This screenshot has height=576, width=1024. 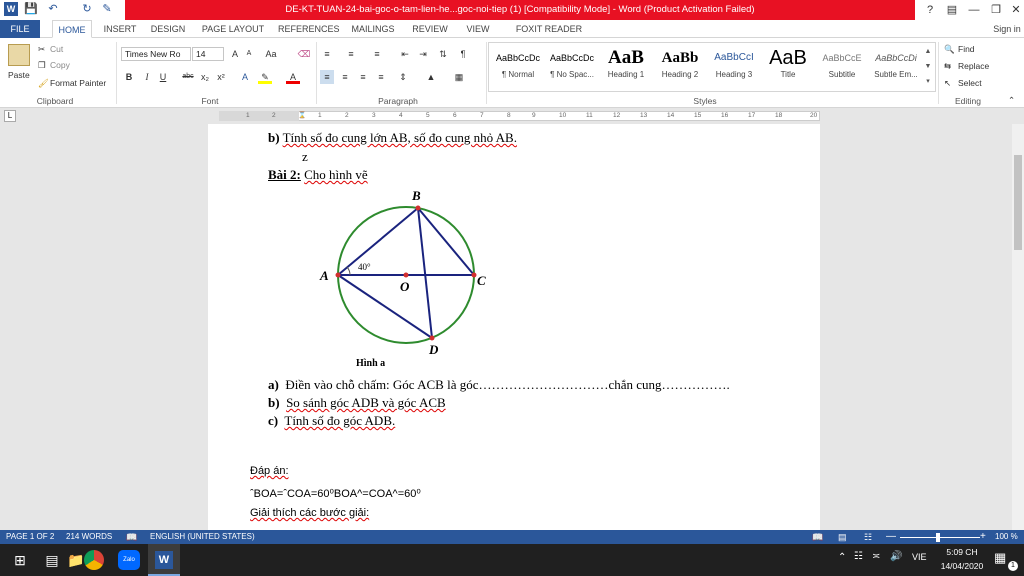 I want to click on web-layout-icon: ☷, so click(x=868, y=537).